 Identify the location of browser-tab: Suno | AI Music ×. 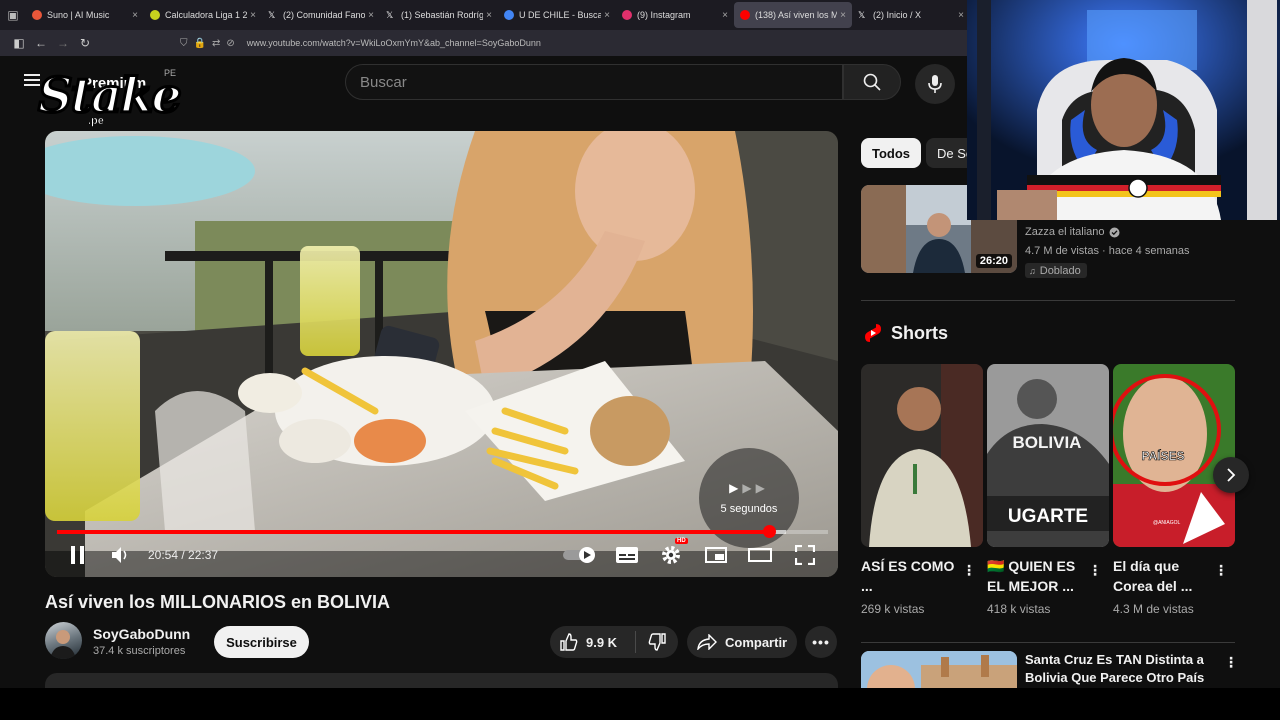
(85, 15).